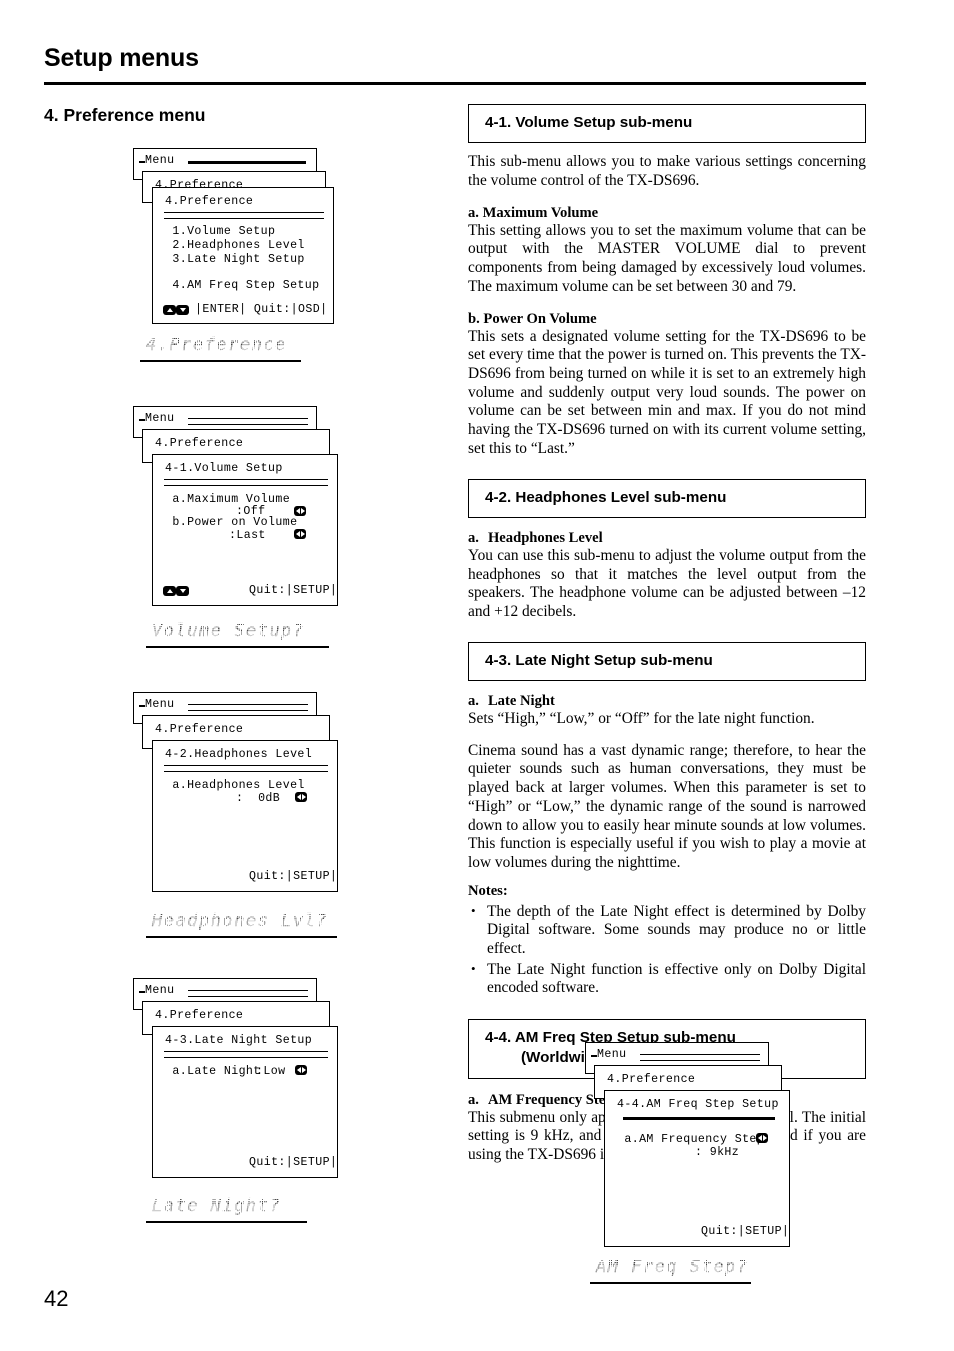 Image resolution: width=954 pixels, height=1351 pixels. I want to click on subheading-text: Late Night, so click(521, 701).